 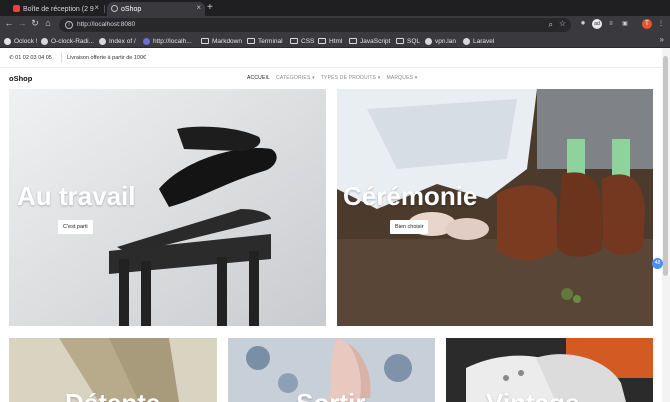 What do you see at coordinates (258, 78) in the screenshot?
I see `menu-item-accueil: ACCUEIL` at bounding box center [258, 78].